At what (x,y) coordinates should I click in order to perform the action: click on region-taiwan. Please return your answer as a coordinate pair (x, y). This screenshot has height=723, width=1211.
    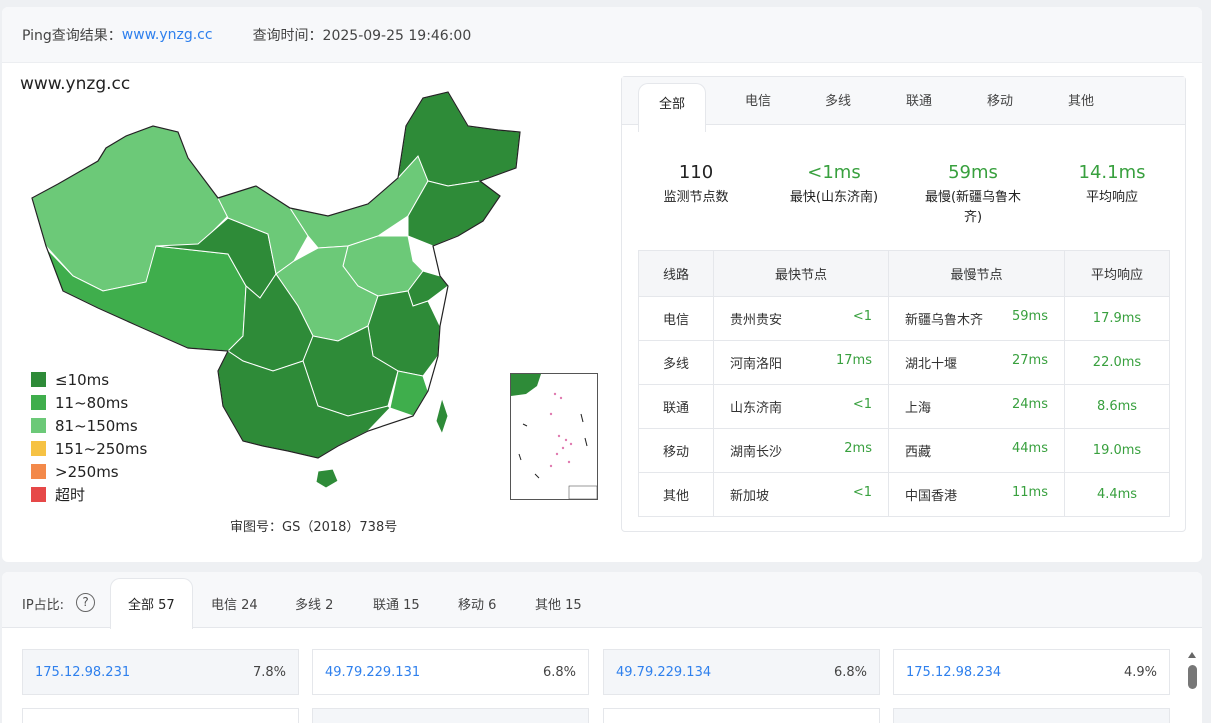
    Looking at the image, I should click on (442, 416).